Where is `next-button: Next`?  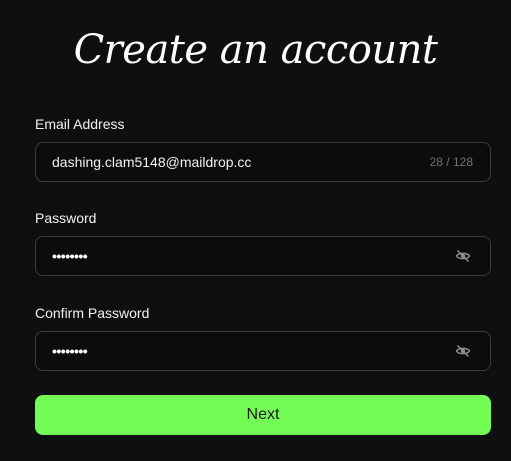
next-button: Next is located at coordinates (263, 415).